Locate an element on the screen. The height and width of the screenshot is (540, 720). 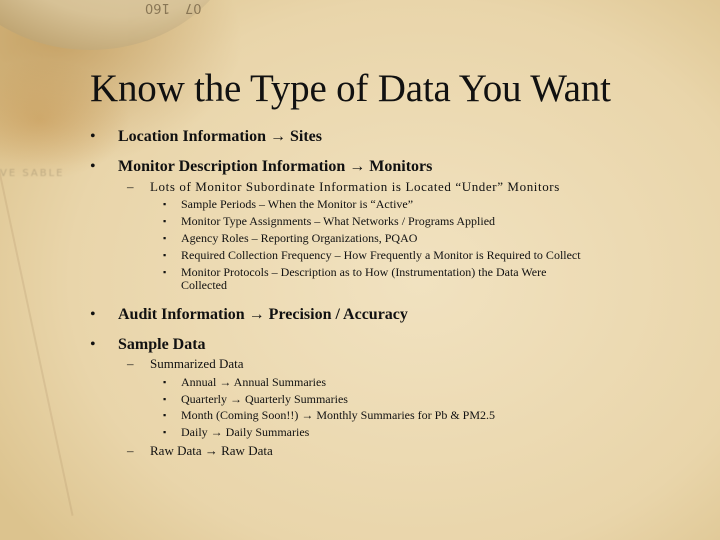
compass-number: 160 is located at coordinates (157, 7).